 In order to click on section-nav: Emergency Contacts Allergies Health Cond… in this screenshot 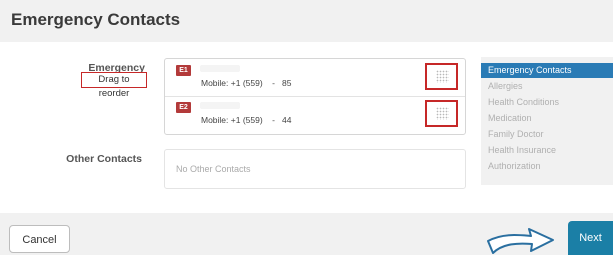, I will do `click(547, 121)`.